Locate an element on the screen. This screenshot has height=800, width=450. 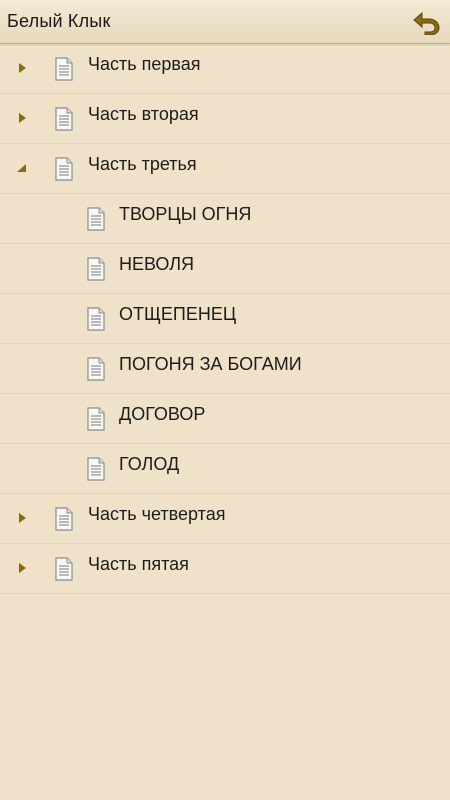
item-label: ДОГОВОР is located at coordinates (162, 414).